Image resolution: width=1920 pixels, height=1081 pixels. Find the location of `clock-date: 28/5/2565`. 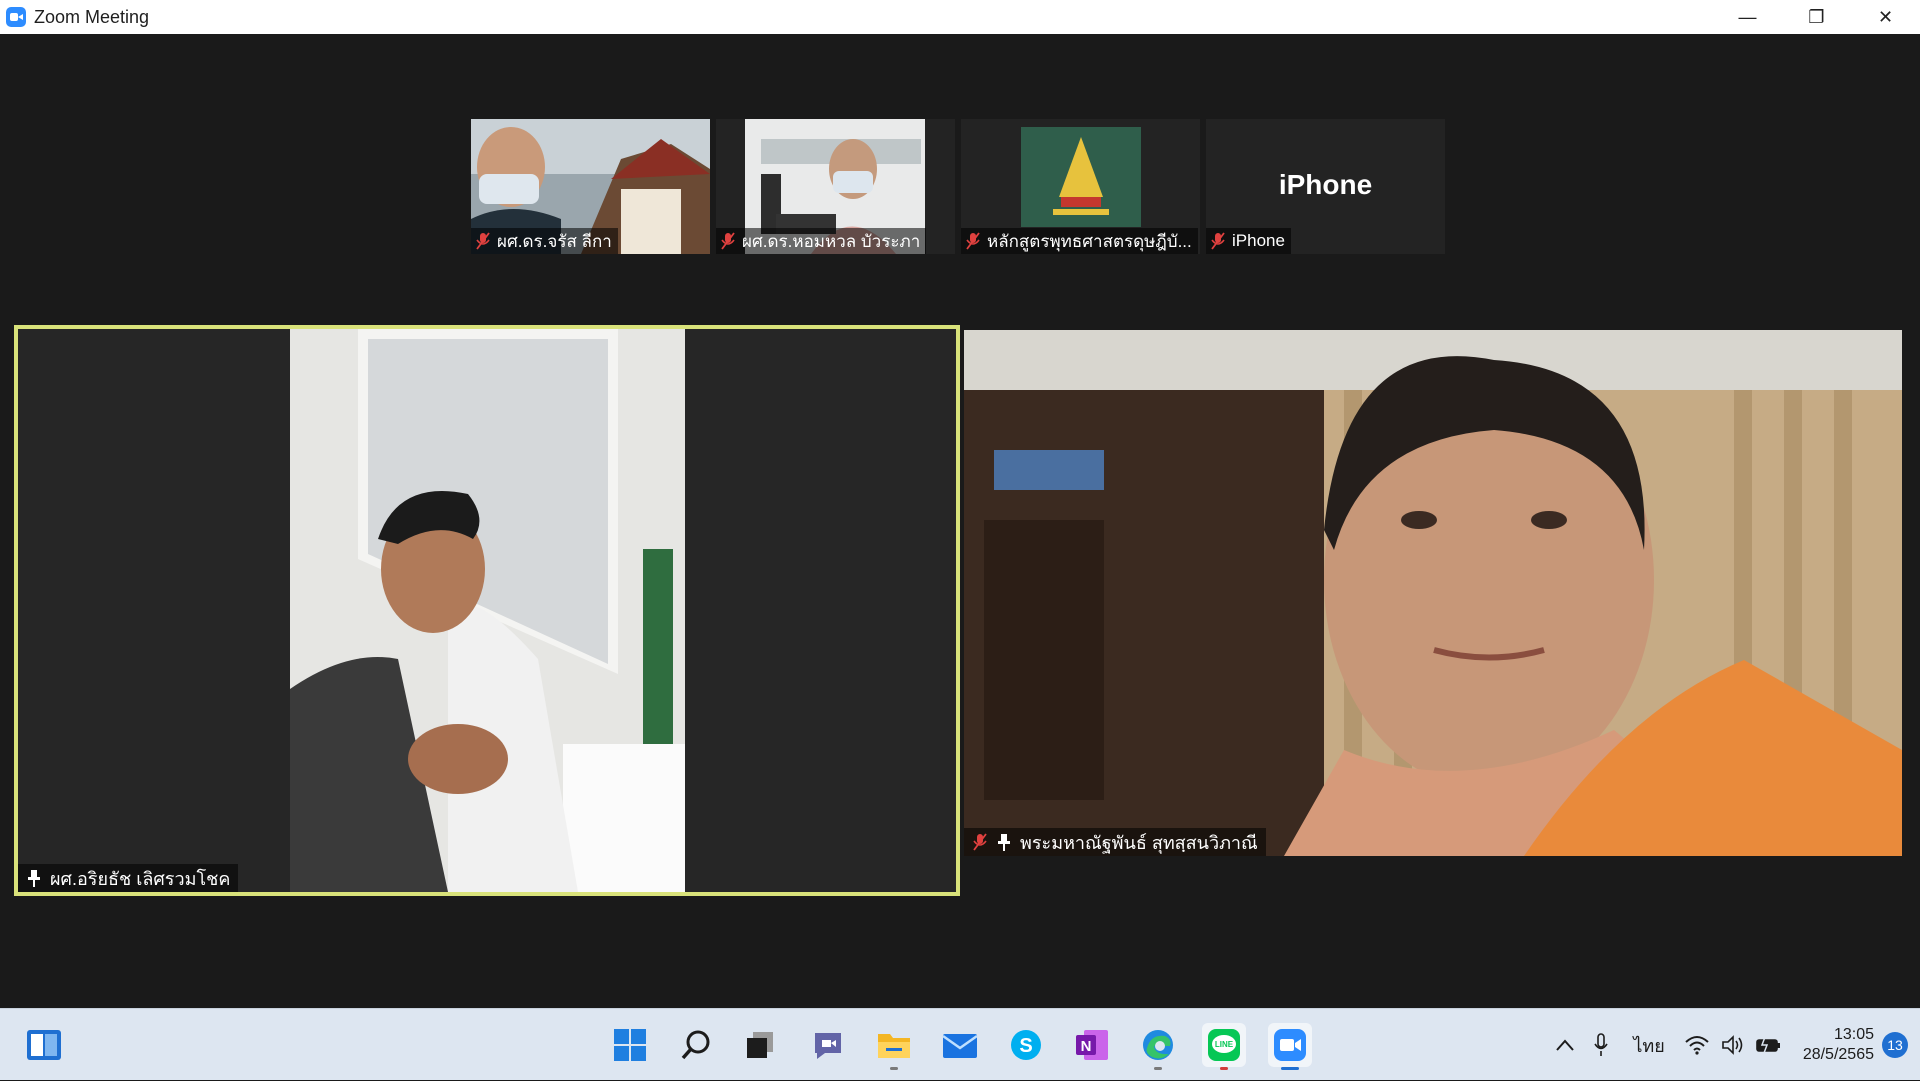

clock-date: 28/5/2565 is located at coordinates (1838, 1054).